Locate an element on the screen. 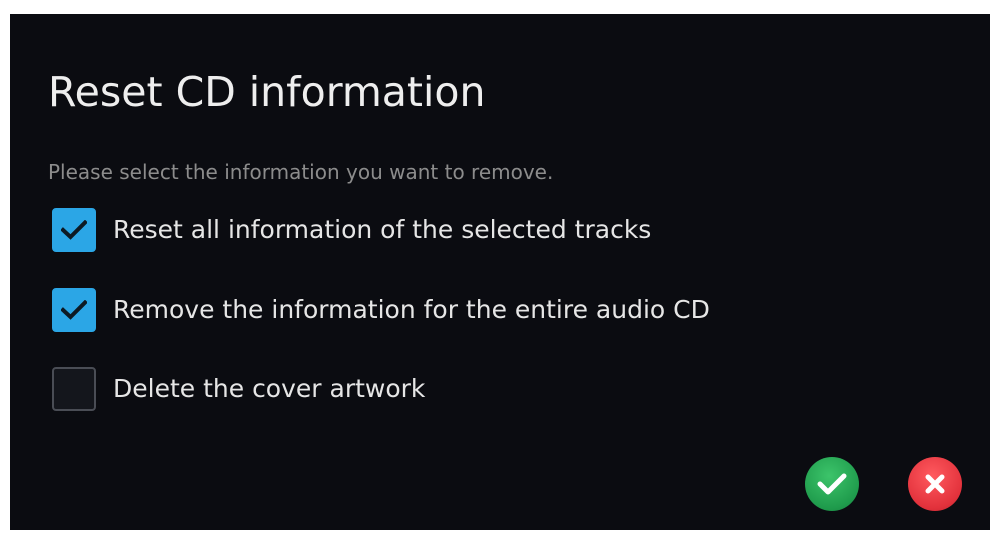 The width and height of the screenshot is (1000, 545). reset-selected-tracks-checkbox is located at coordinates (74, 230).